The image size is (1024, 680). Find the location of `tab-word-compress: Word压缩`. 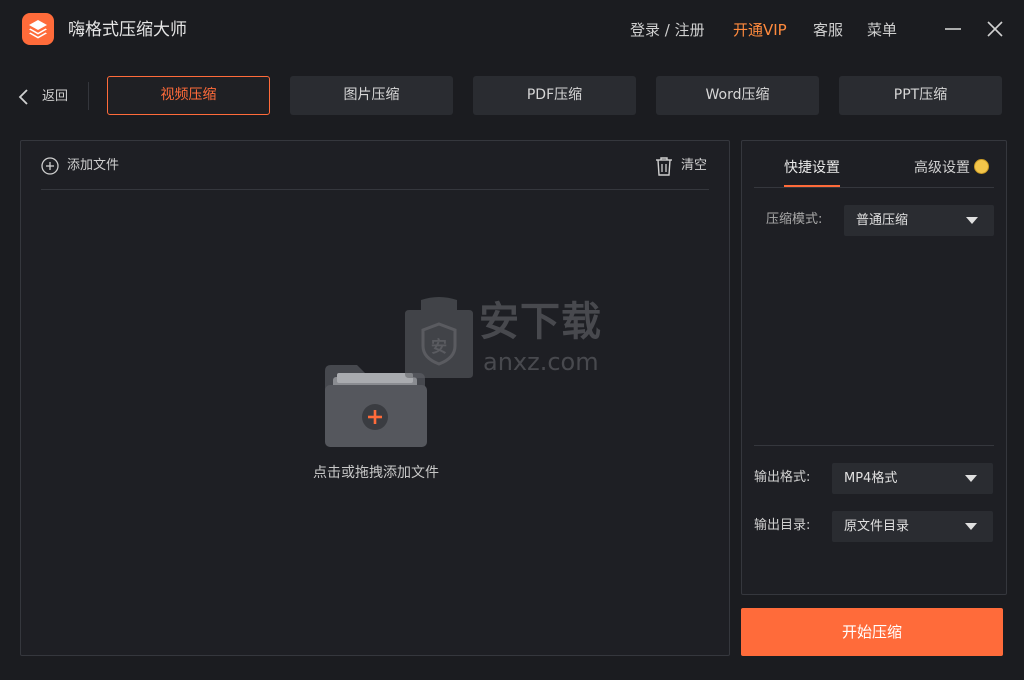

tab-word-compress: Word压缩 is located at coordinates (737, 95).